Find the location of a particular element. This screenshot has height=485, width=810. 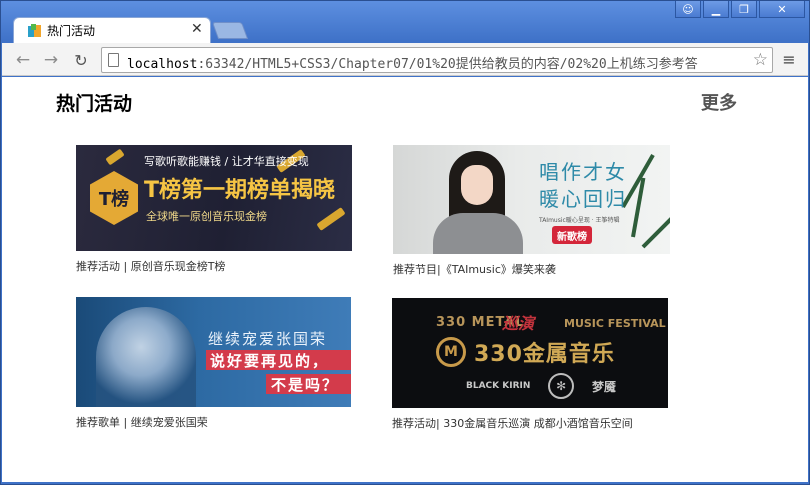

band-logos: BLACK KIRIN ✻ 梦魇 is located at coordinates (541, 386).